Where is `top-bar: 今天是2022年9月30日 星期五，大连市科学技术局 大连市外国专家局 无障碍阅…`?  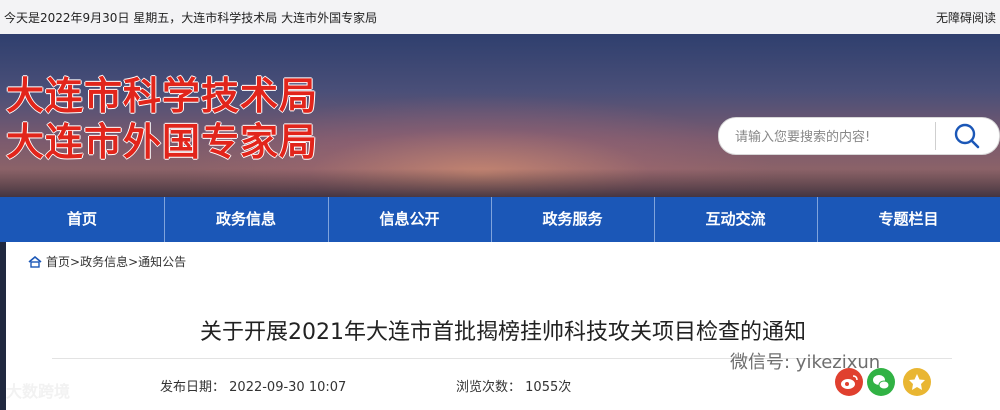
top-bar: 今天是2022年9月30日 星期五，大连市科学技术局 大连市外国专家局 无障碍阅… is located at coordinates (500, 17).